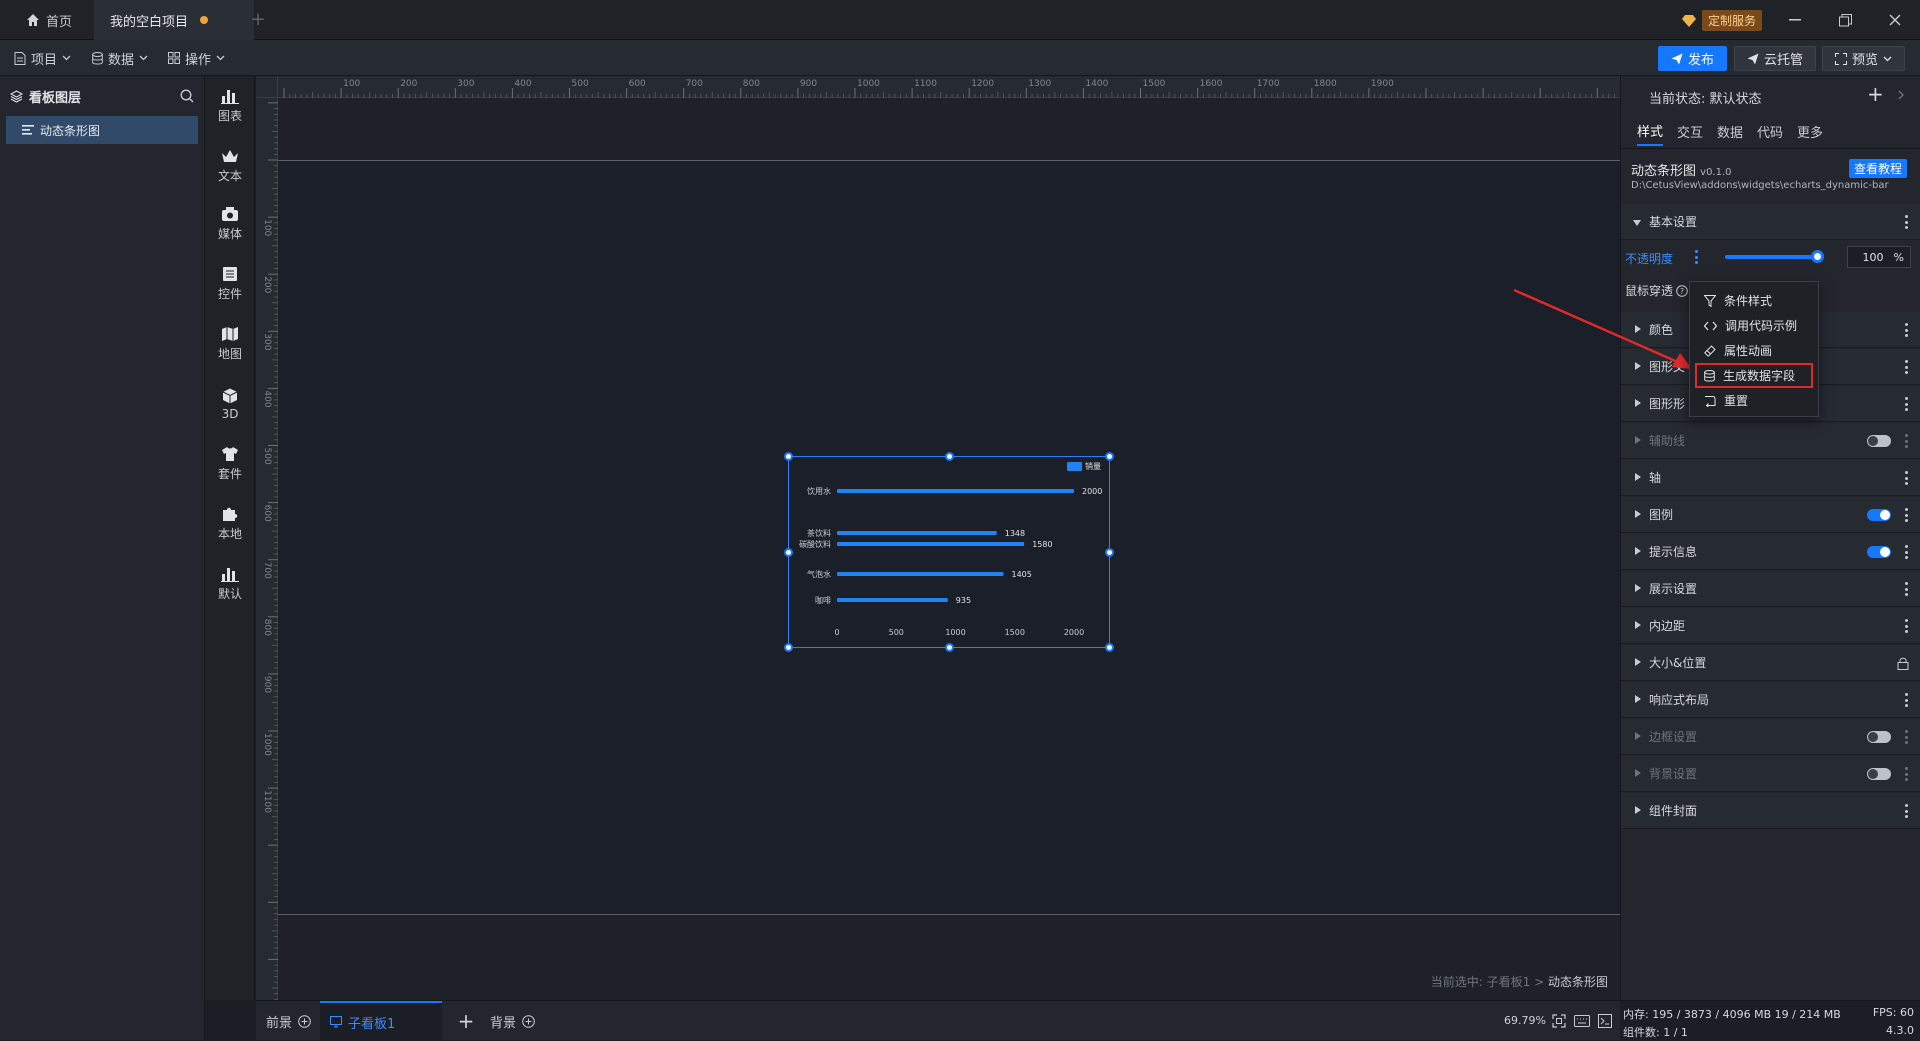 This screenshot has height=1041, width=1920. I want to click on tool-chart: 图表, so click(230, 106).